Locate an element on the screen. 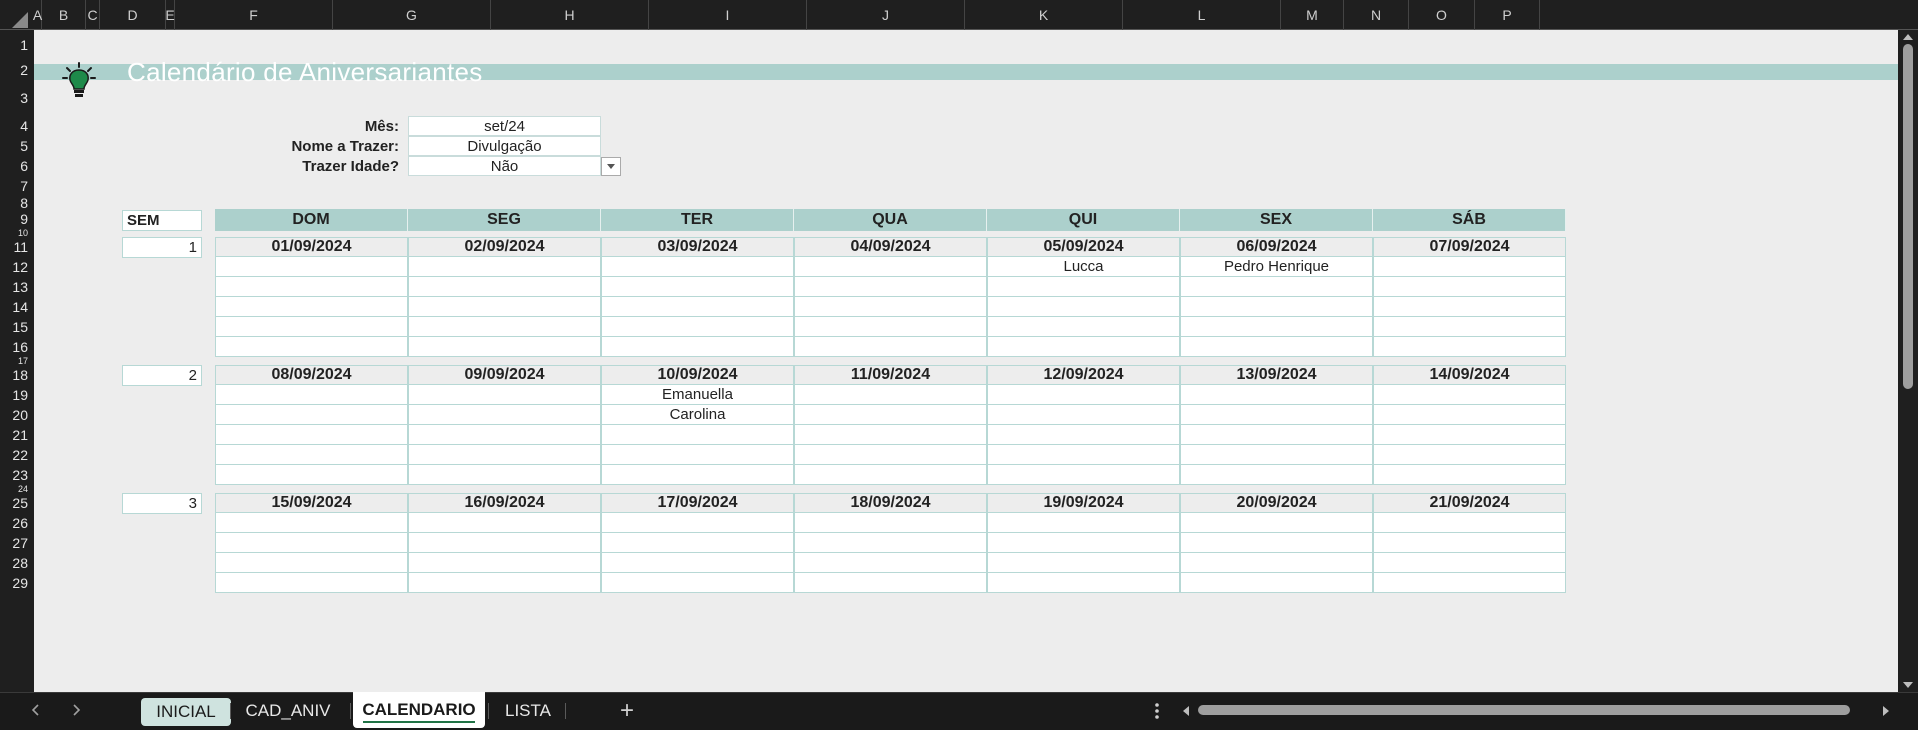 Image resolution: width=1918 pixels, height=730 pixels. column-header-f: F is located at coordinates (254, 15).